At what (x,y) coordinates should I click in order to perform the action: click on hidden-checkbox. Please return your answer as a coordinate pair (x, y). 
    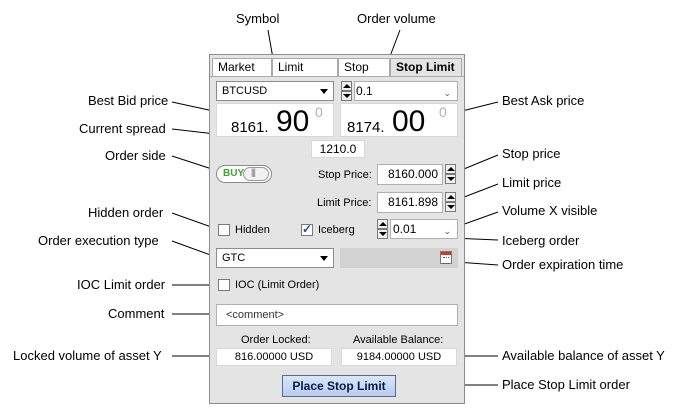
    Looking at the image, I should click on (224, 230).